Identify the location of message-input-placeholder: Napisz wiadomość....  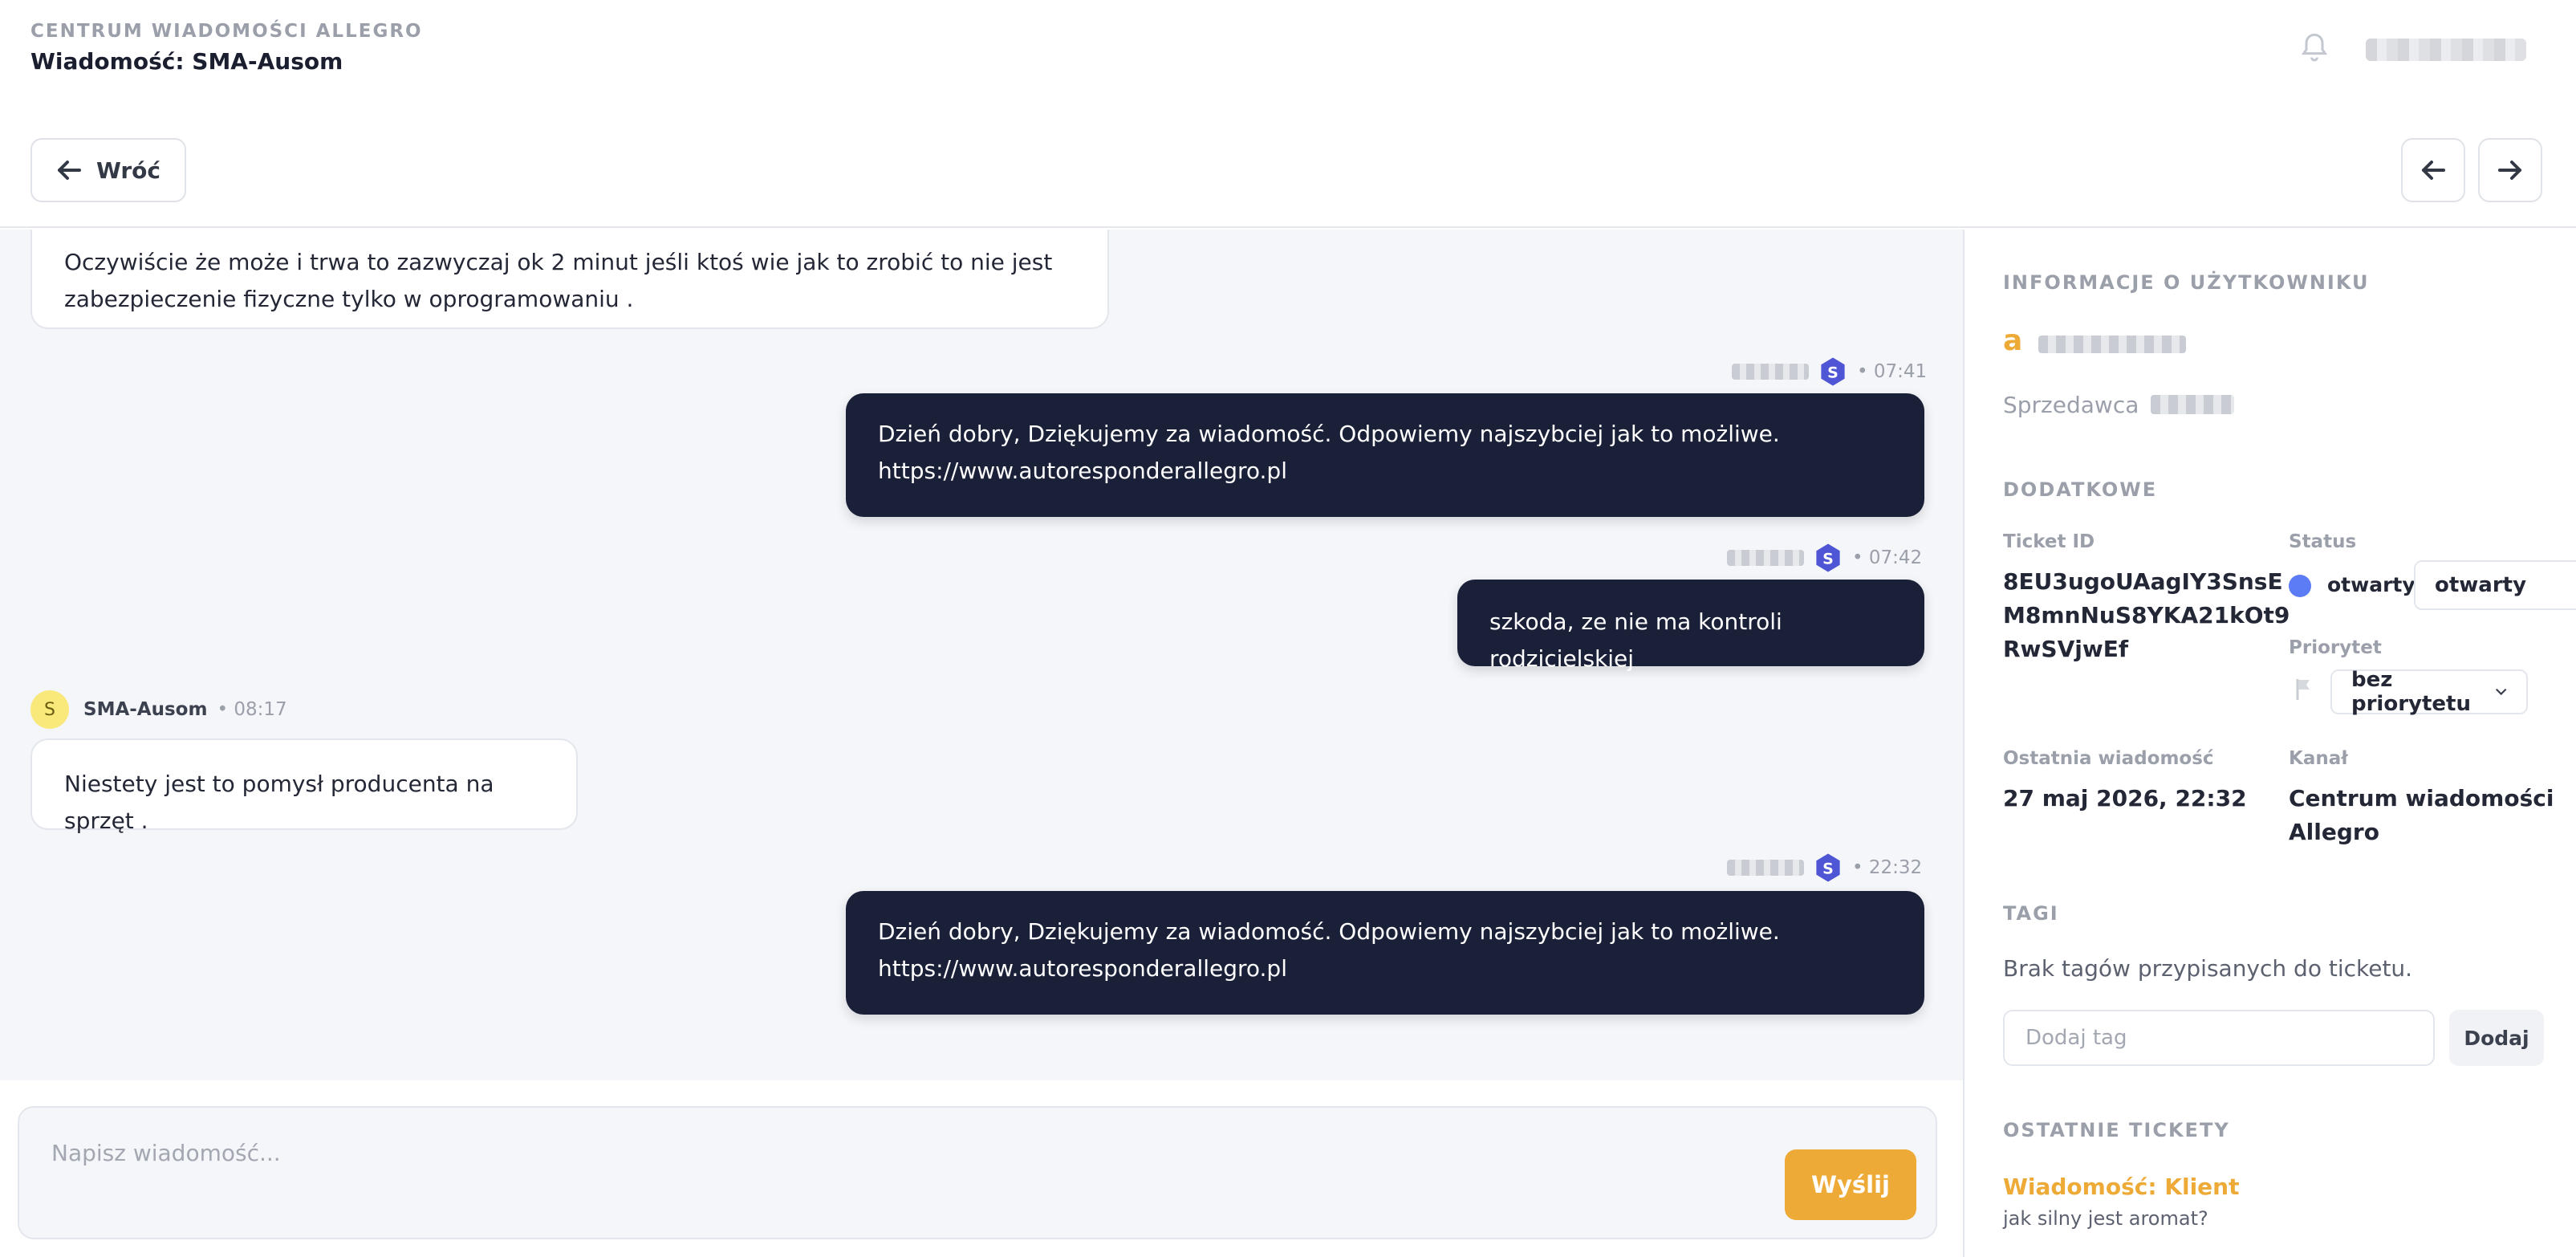
(166, 1153).